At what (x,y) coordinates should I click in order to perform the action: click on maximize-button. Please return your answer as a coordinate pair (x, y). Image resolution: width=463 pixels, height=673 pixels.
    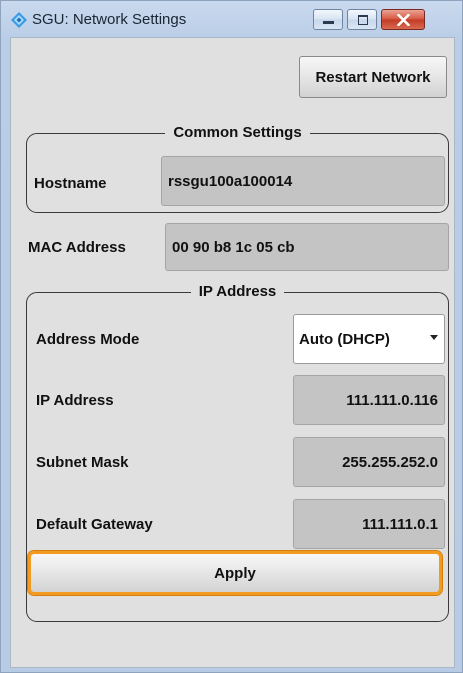
    Looking at the image, I should click on (362, 19).